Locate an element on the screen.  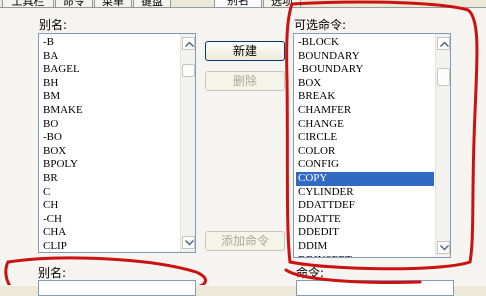
command-list-item: CYLINDER is located at coordinates (365, 193).